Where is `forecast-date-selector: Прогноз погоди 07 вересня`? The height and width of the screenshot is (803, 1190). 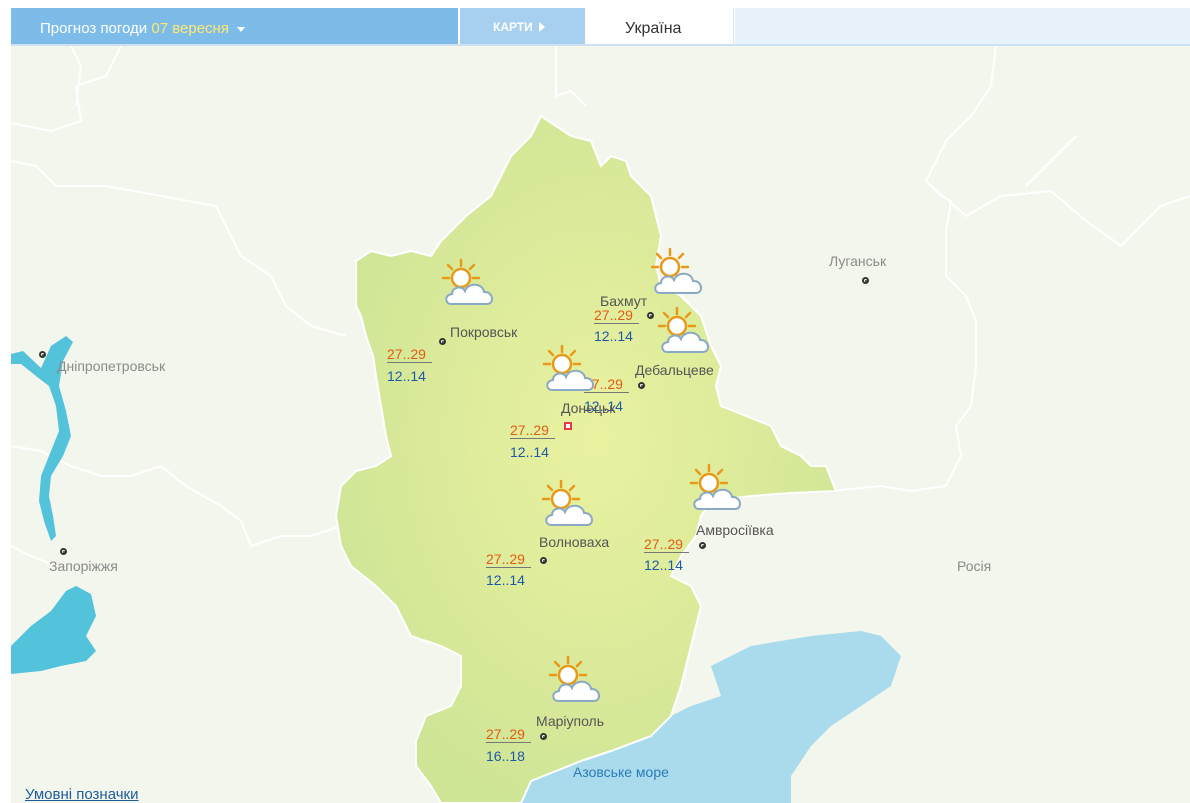 forecast-date-selector: Прогноз погоди 07 вересня is located at coordinates (234, 26).